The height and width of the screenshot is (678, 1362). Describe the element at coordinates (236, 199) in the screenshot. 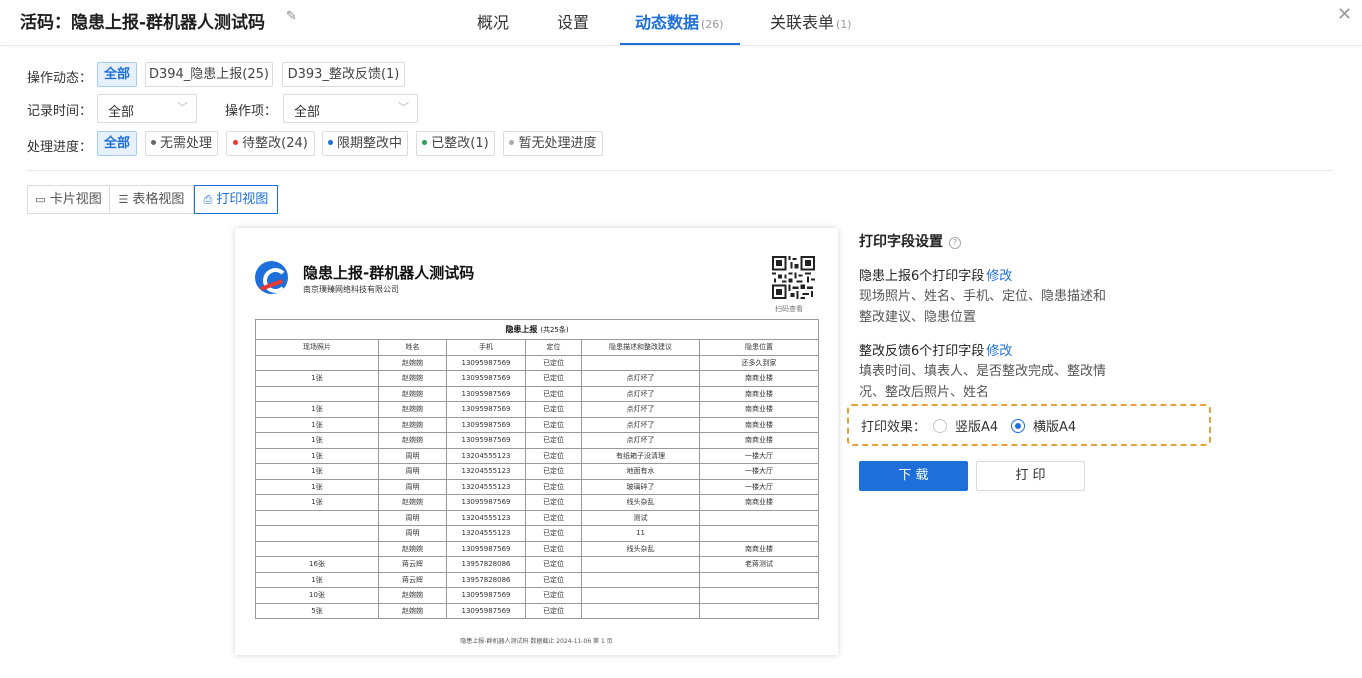

I see `print-view-button: ⎙ 打印视图` at that location.